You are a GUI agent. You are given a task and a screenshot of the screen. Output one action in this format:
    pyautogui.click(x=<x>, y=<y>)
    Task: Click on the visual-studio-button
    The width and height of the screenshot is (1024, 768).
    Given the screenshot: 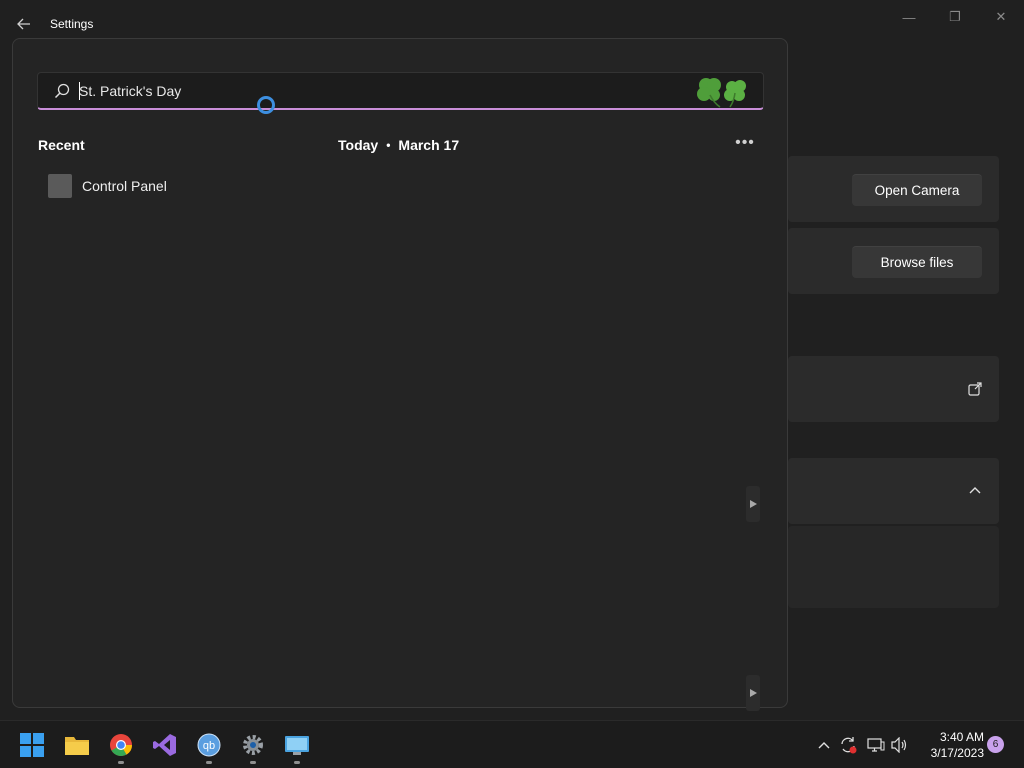 What is the action you would take?
    pyautogui.click(x=165, y=745)
    